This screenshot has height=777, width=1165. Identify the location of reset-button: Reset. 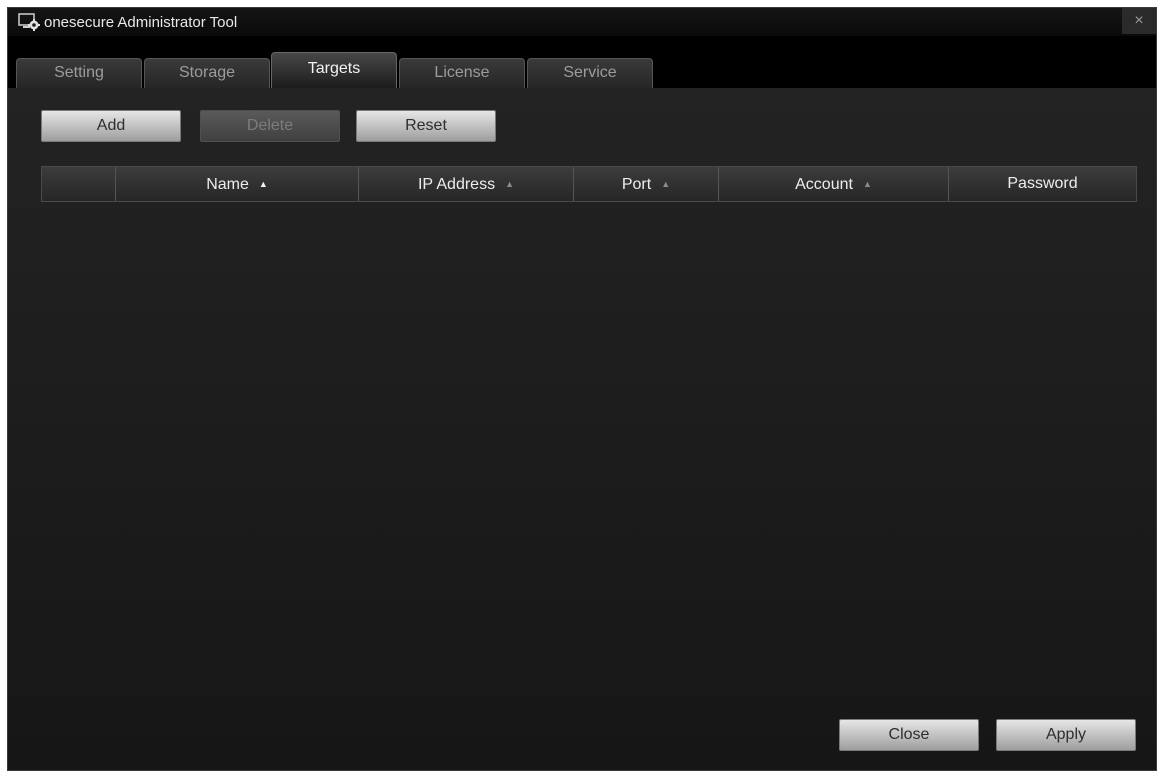
(426, 126).